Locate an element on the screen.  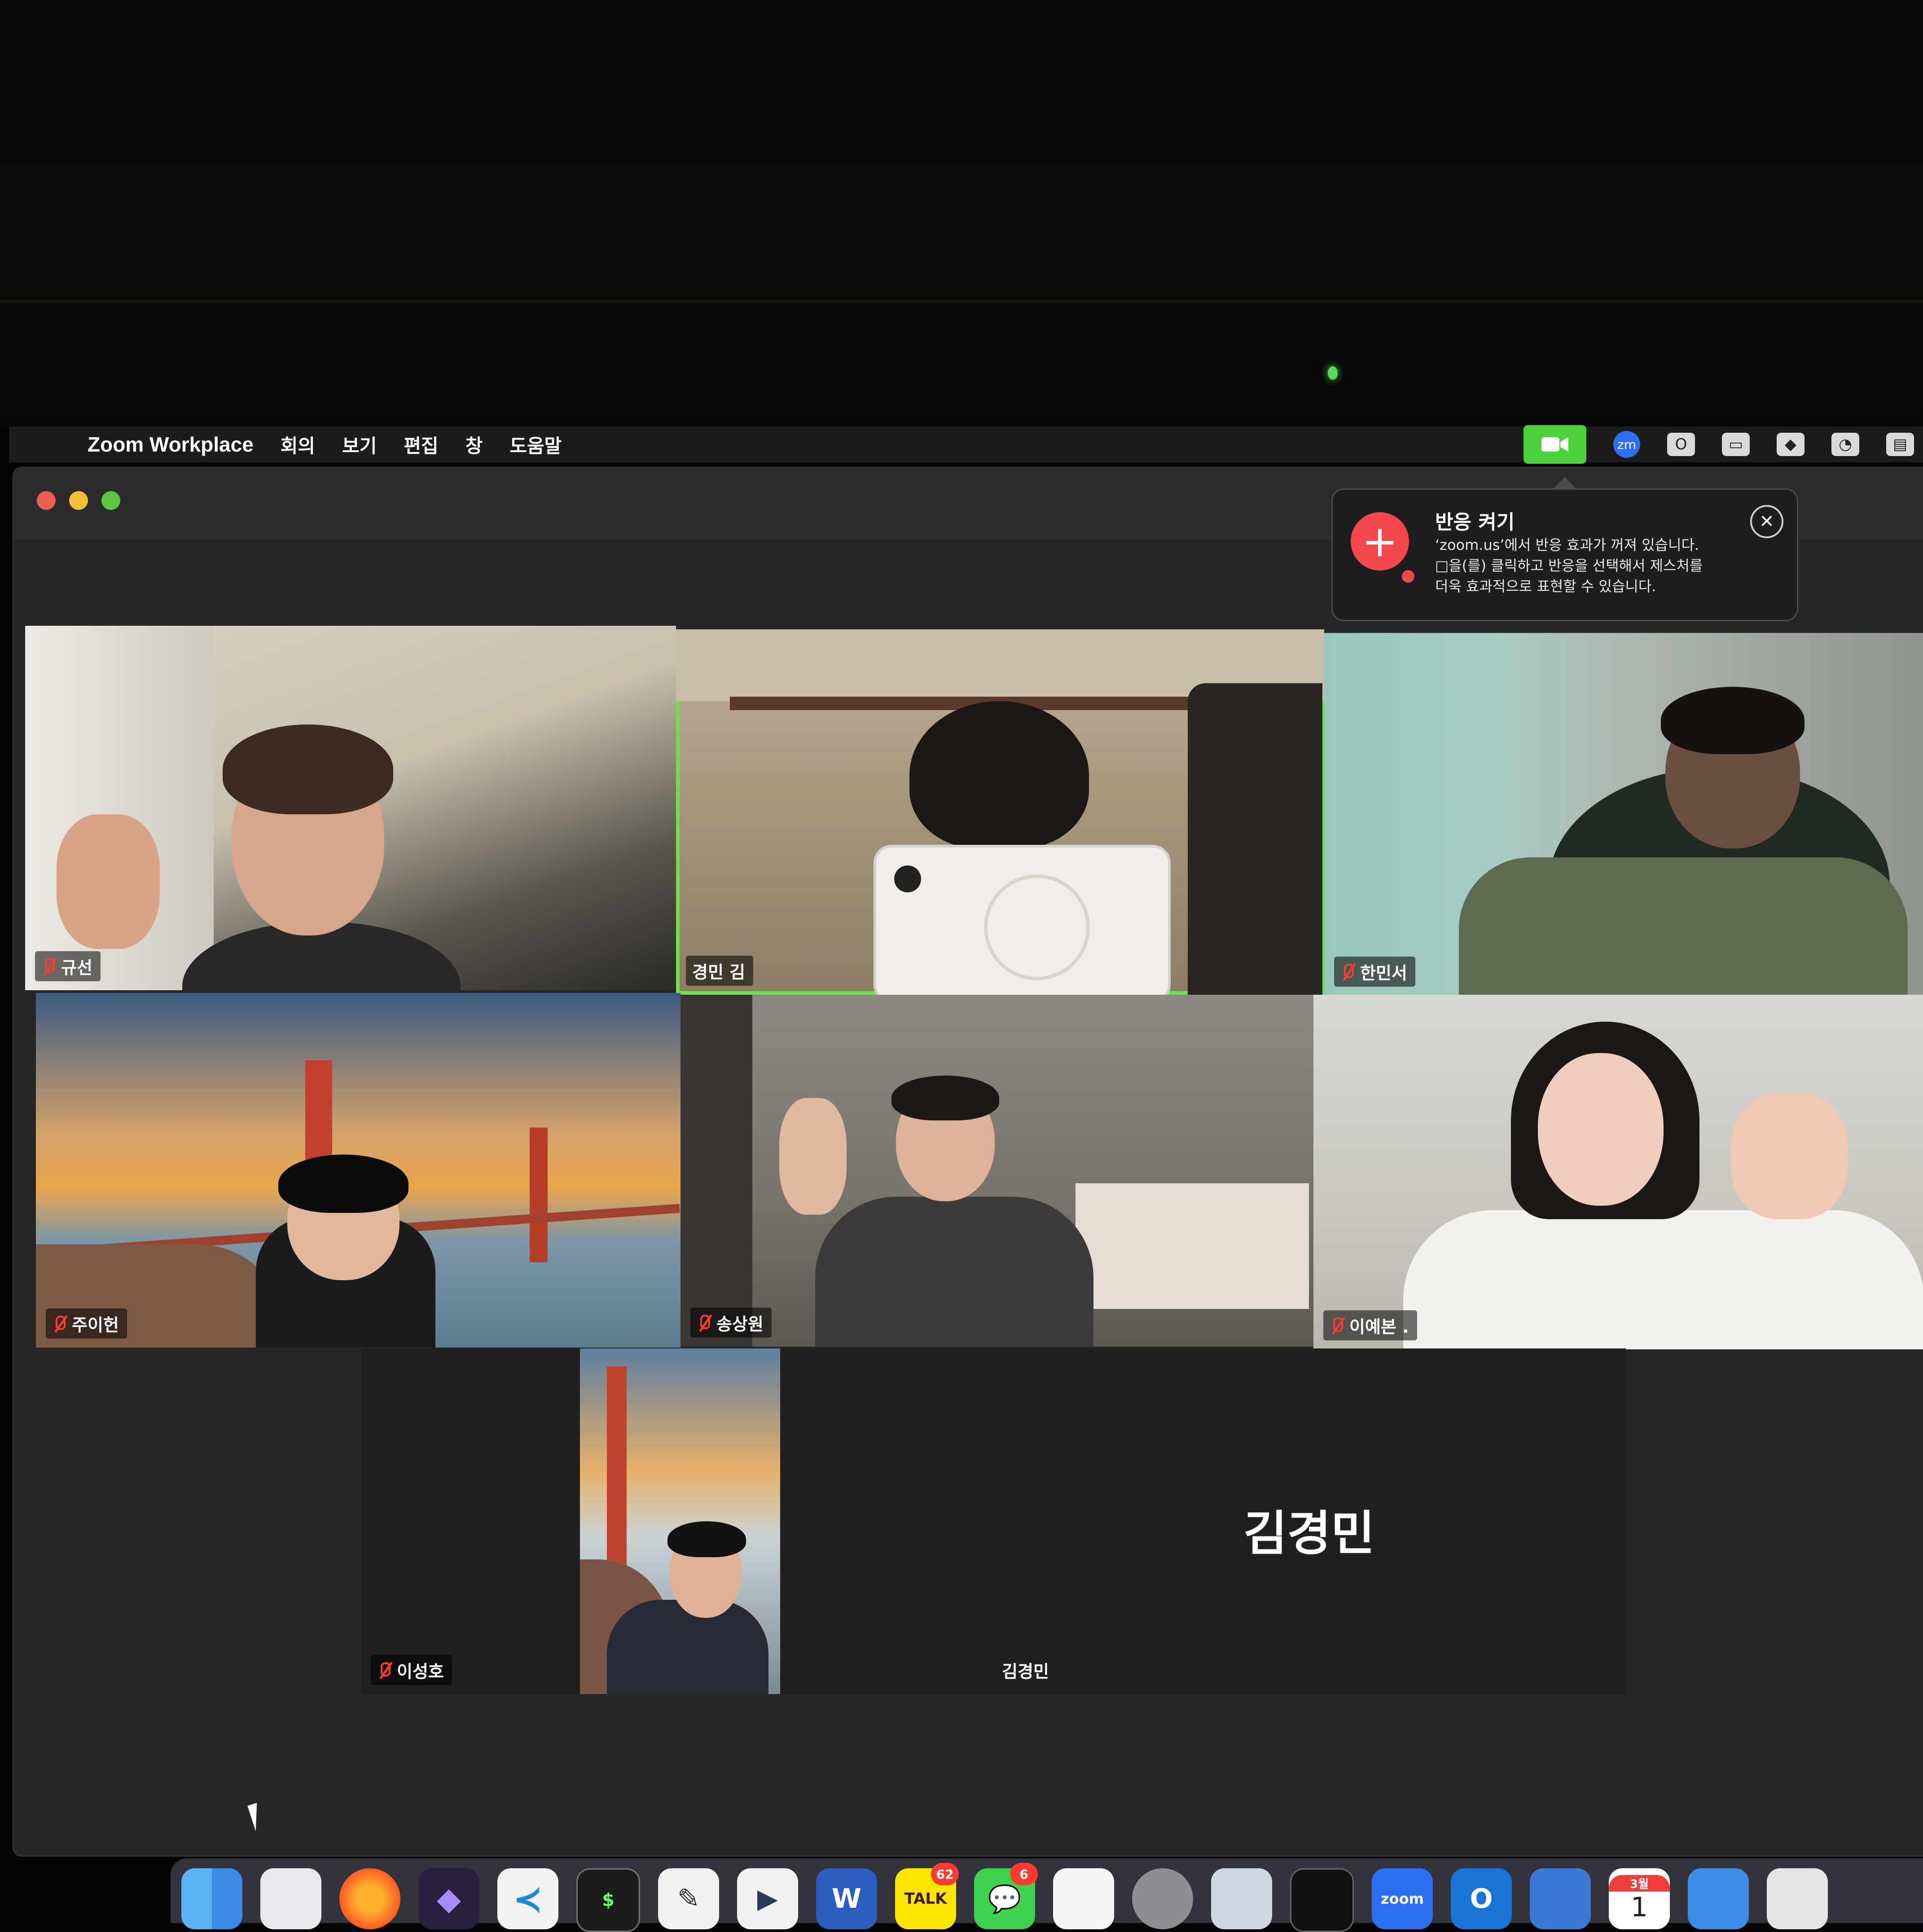
preview-icon is located at coordinates (1241, 1898).